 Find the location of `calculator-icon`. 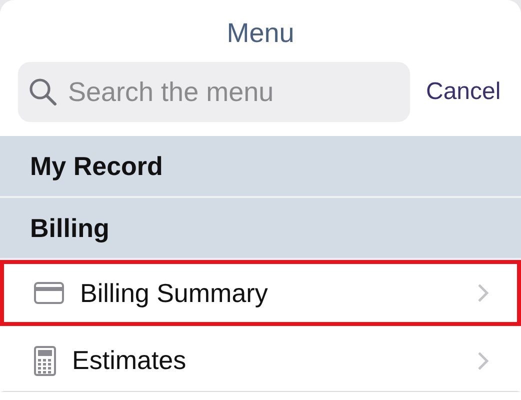

calculator-icon is located at coordinates (45, 361).